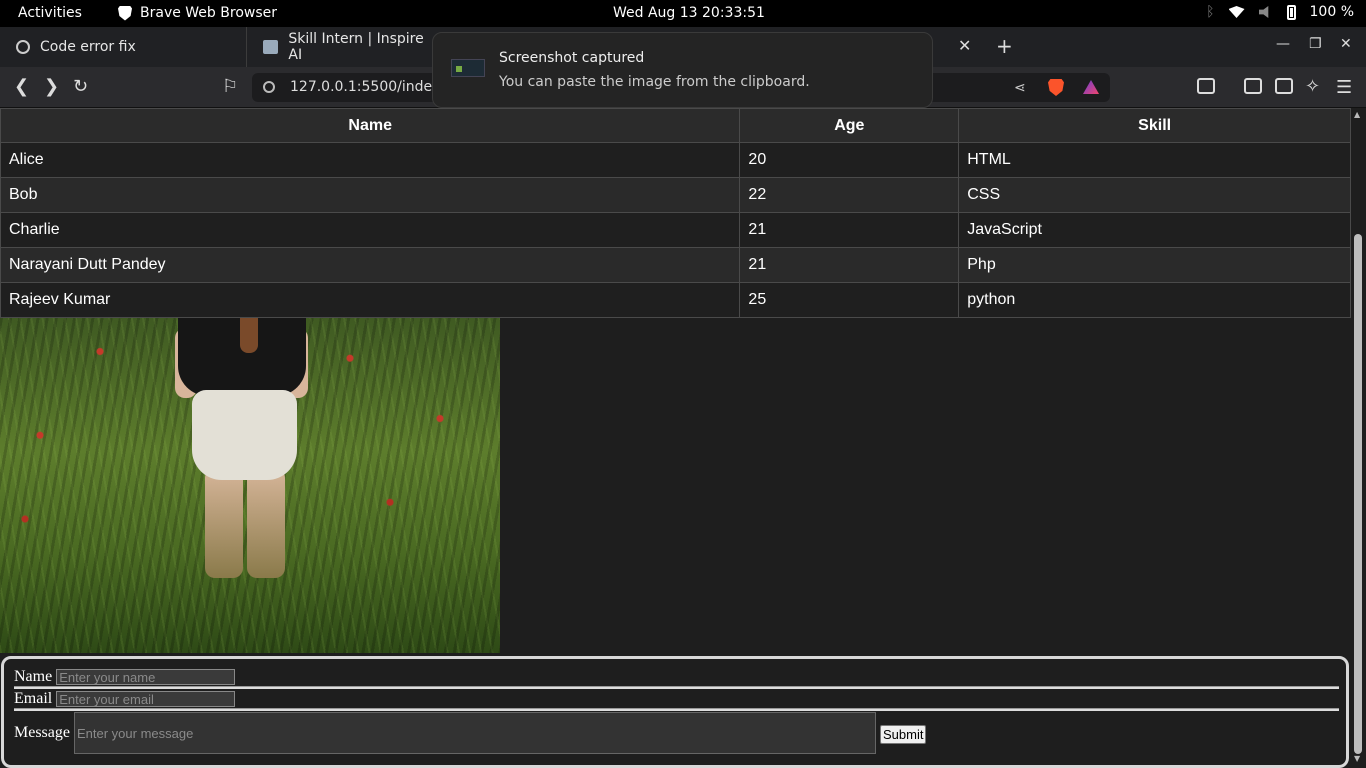 The height and width of the screenshot is (768, 1366). Describe the element at coordinates (1004, 46) in the screenshot. I see `new-tab-icon: +` at that location.